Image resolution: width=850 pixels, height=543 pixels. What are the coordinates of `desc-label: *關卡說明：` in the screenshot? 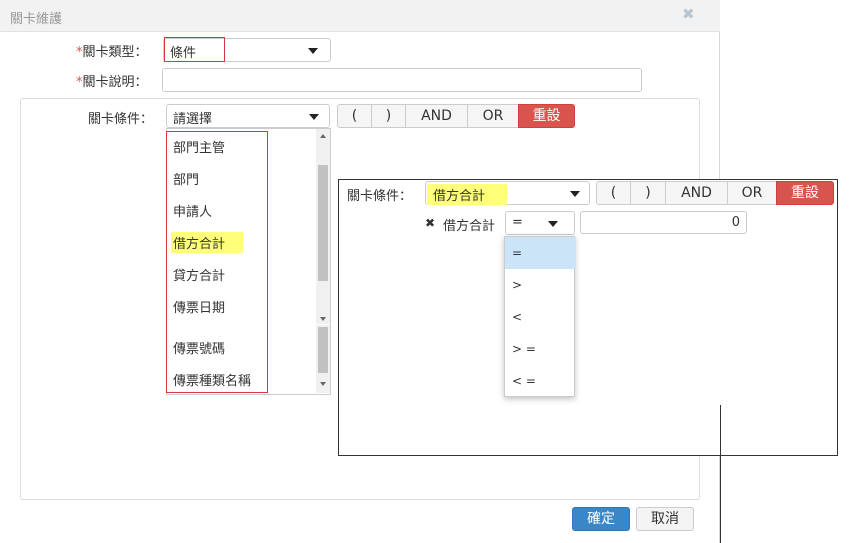 It's located at (112, 82).